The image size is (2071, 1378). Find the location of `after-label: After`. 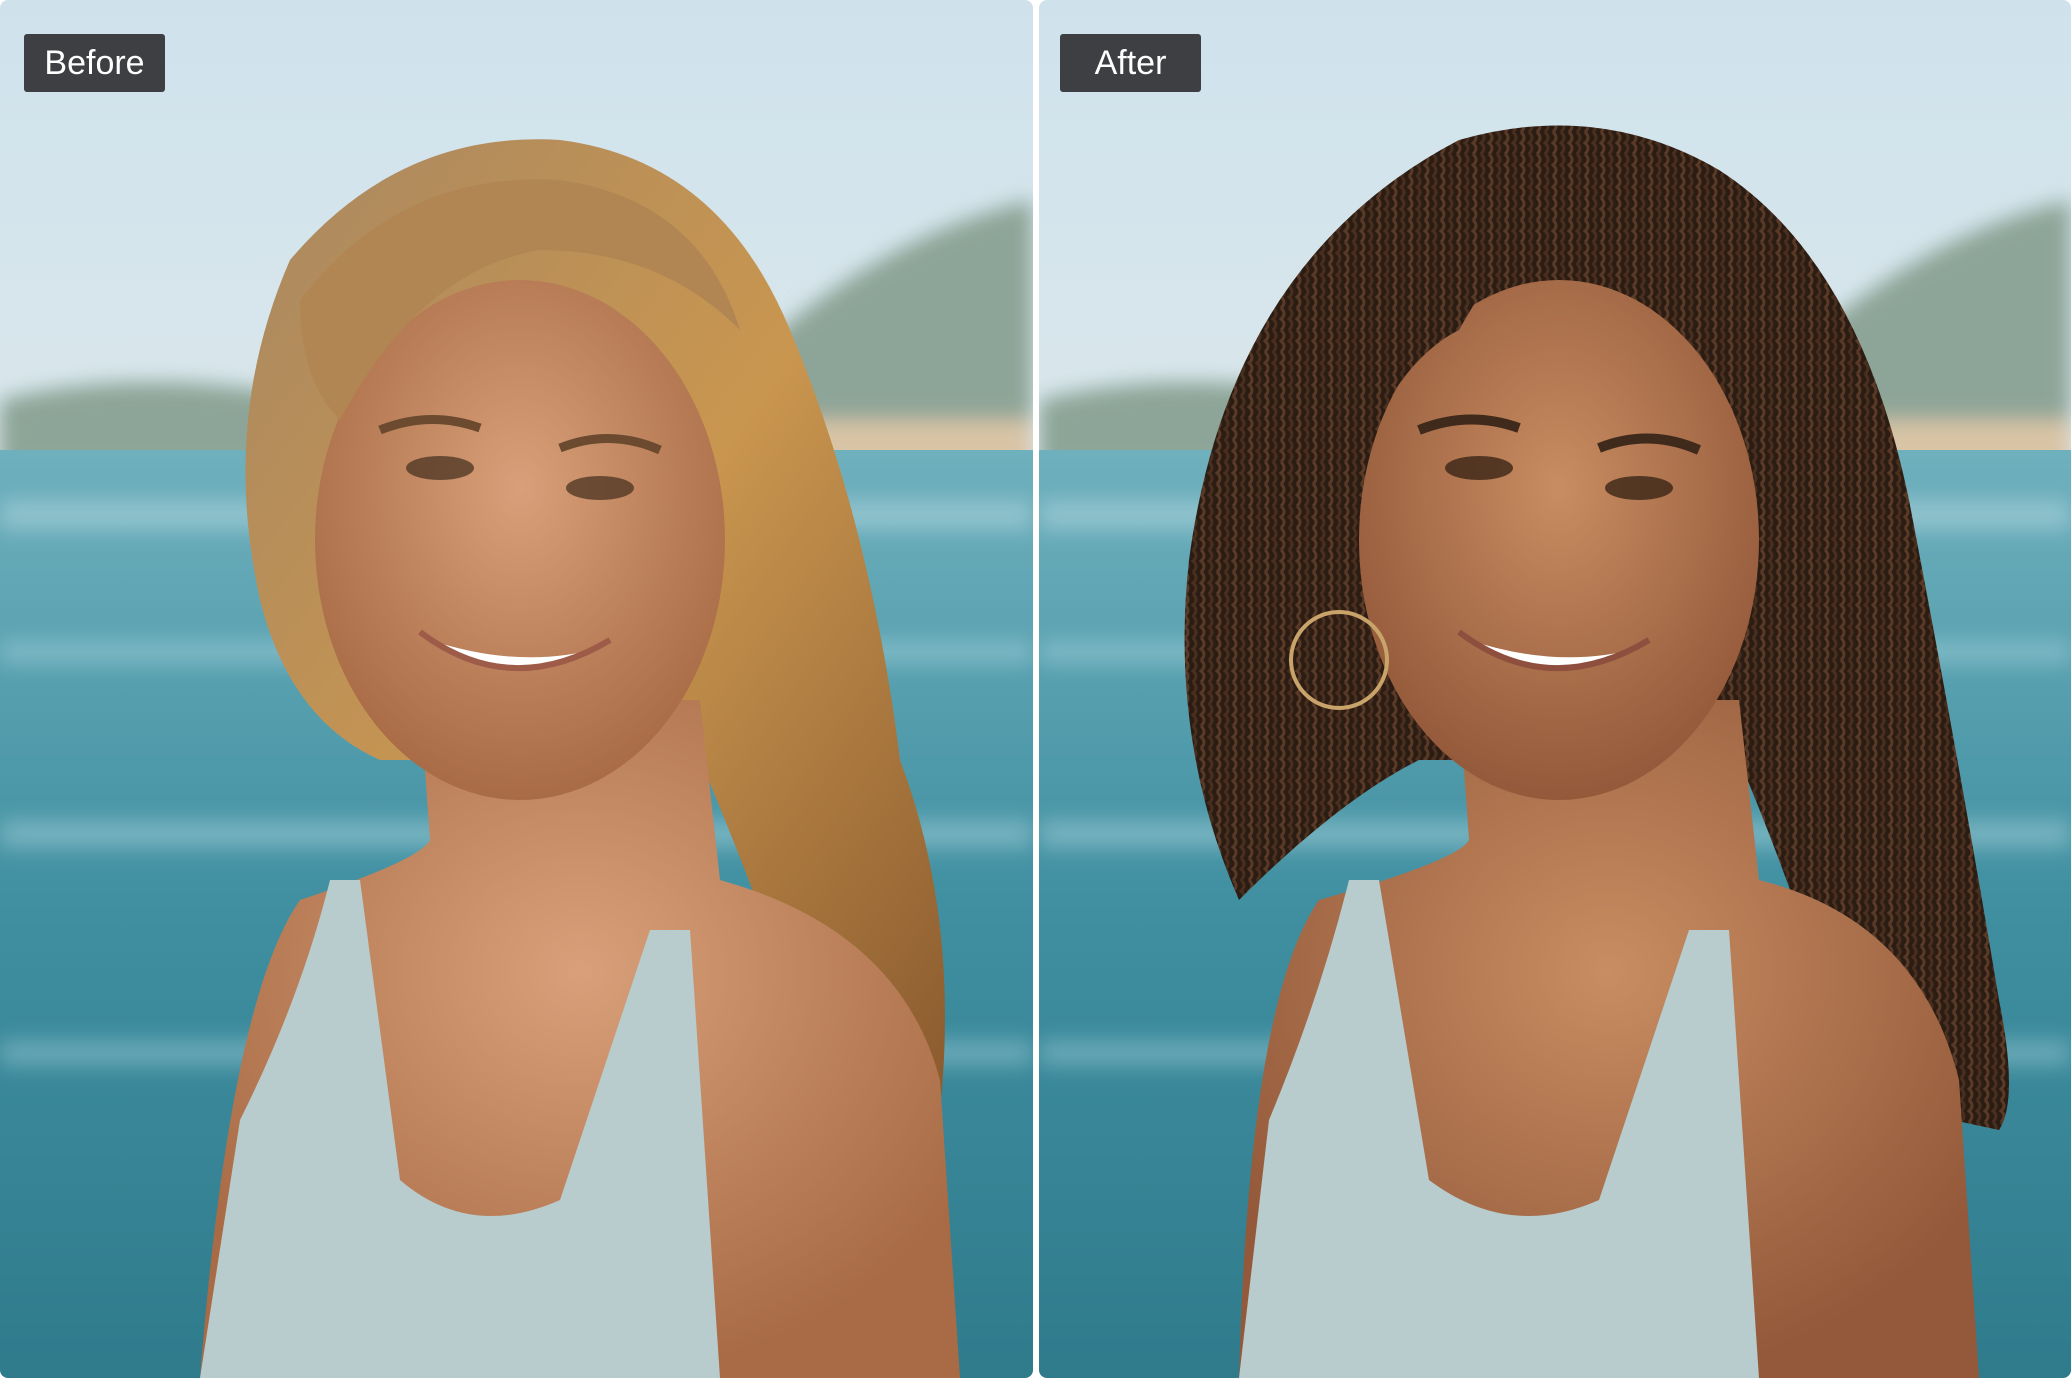

after-label: After is located at coordinates (1130, 63).